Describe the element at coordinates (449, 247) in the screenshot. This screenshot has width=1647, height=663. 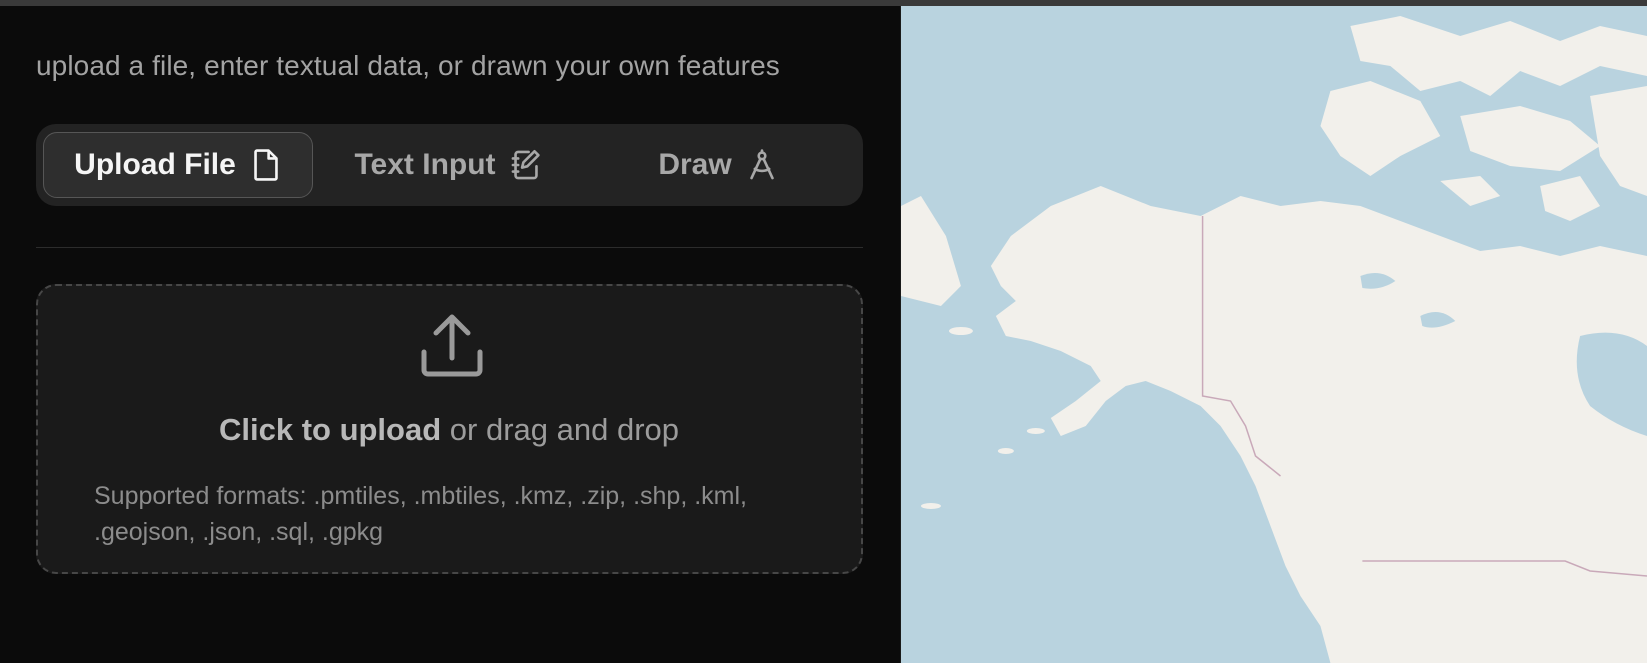
I see `section-divider` at that location.